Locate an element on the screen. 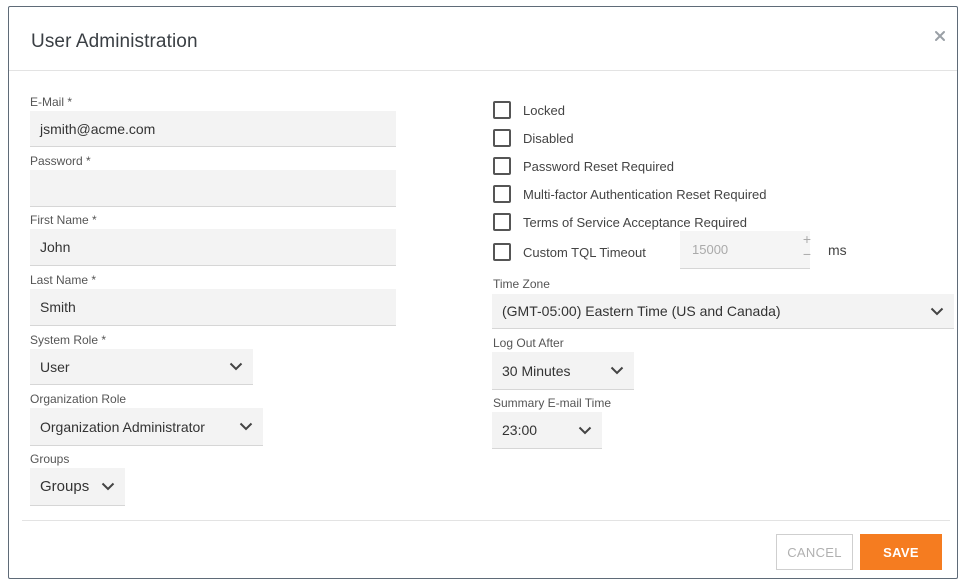 This screenshot has height=581, width=960. tos-label: Terms of Service Acceptance Required is located at coordinates (635, 222).